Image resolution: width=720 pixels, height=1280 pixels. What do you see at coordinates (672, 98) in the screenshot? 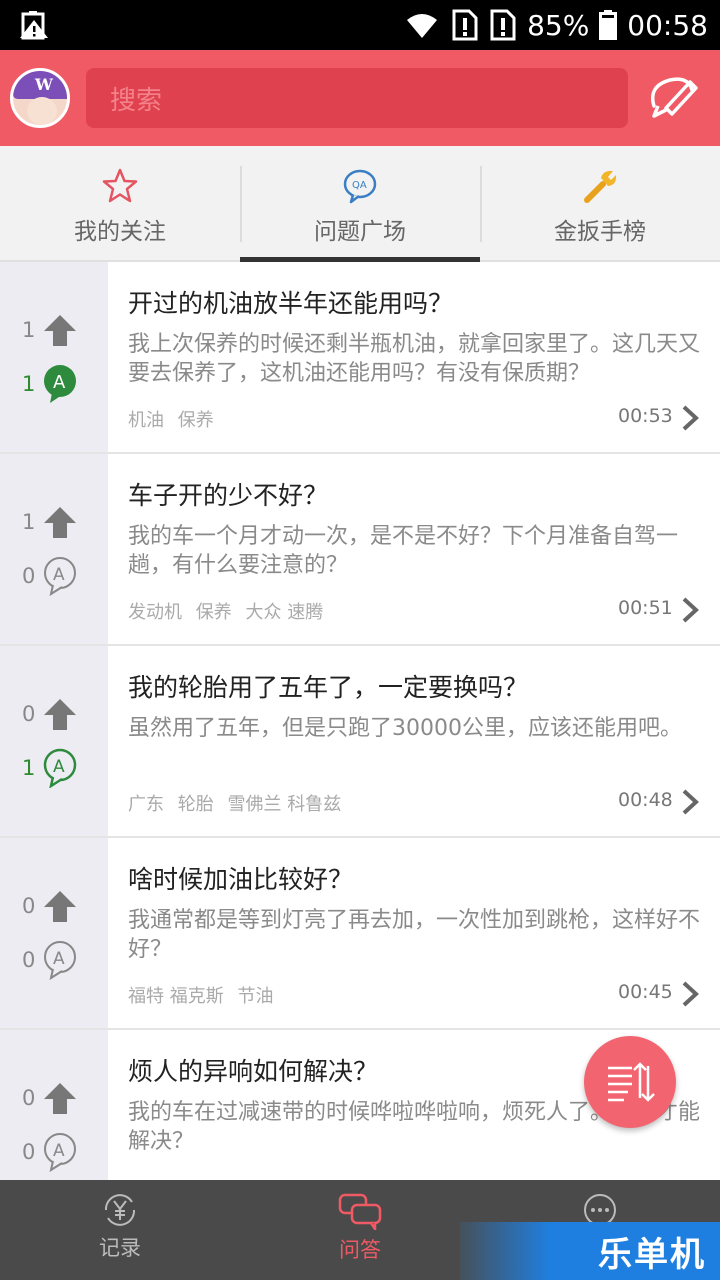
I see `compose-icon` at bounding box center [672, 98].